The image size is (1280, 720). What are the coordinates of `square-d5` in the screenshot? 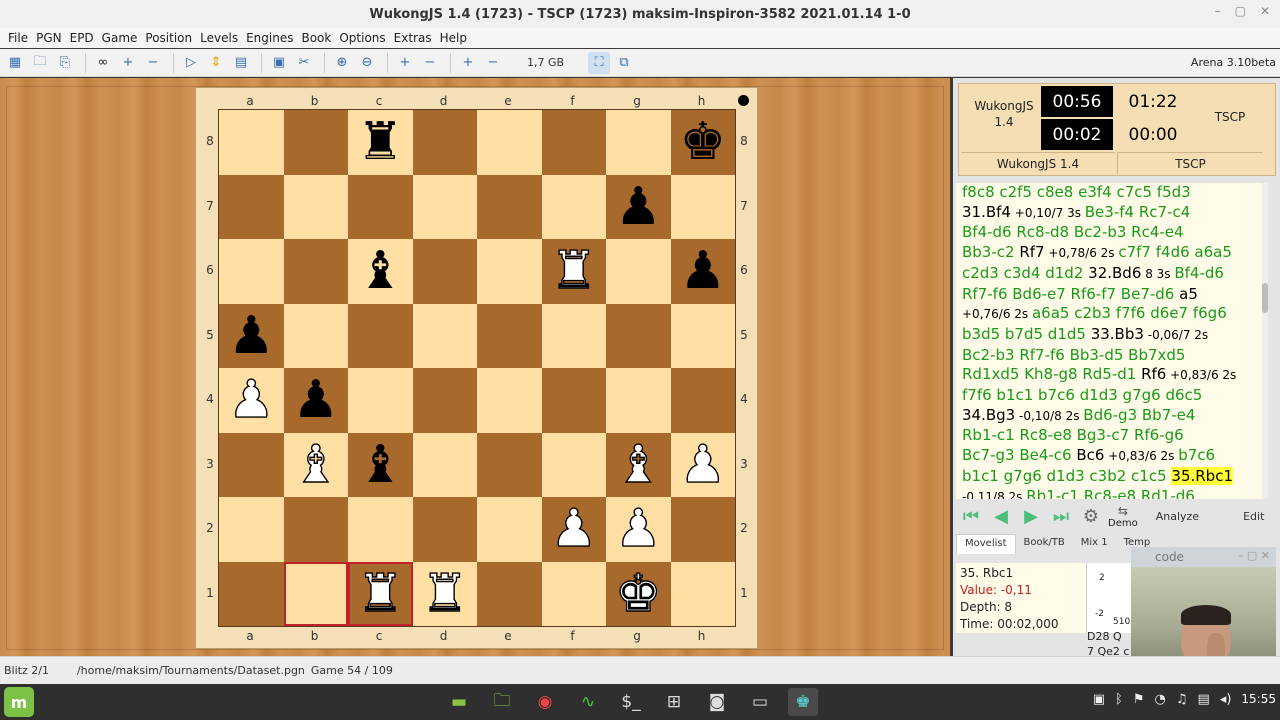 It's located at (444, 335).